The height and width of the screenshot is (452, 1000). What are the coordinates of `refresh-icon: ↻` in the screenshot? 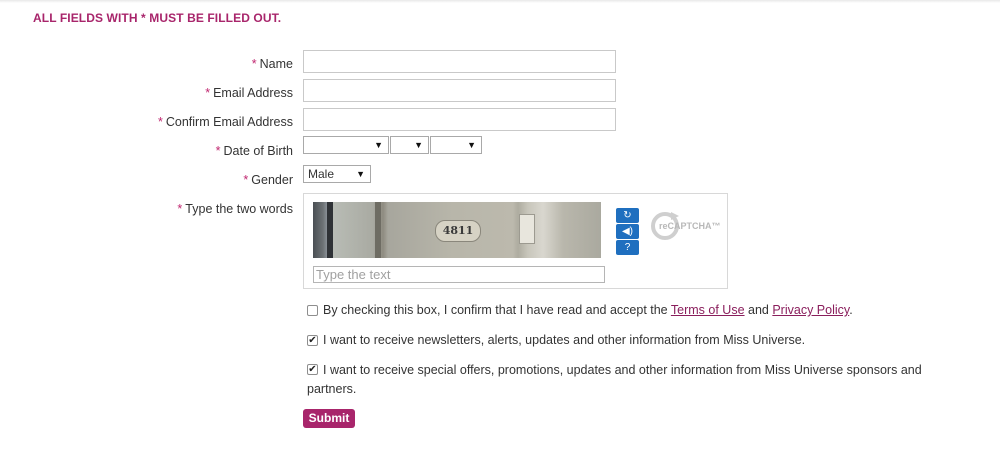 It's located at (627, 215).